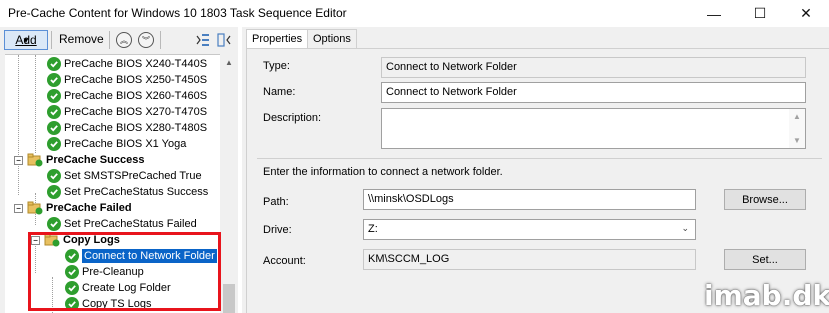  I want to click on tree-item: Set PreCacheStatus Failed, so click(122, 224).